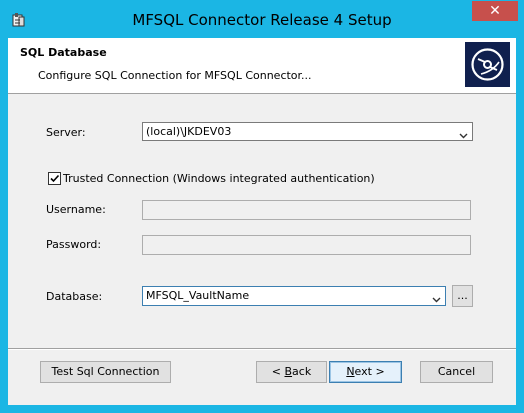 The height and width of the screenshot is (413, 524). I want to click on page-title: SQL Database, so click(63, 52).